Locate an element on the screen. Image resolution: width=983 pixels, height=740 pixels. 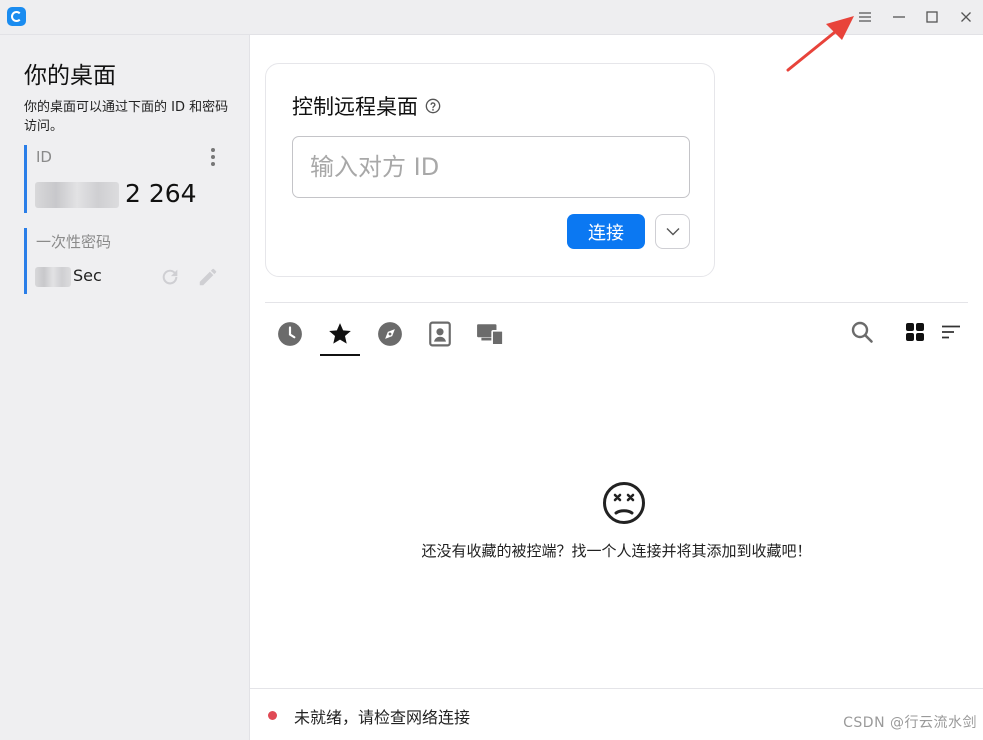
chevron-down-icon is located at coordinates (672, 232).